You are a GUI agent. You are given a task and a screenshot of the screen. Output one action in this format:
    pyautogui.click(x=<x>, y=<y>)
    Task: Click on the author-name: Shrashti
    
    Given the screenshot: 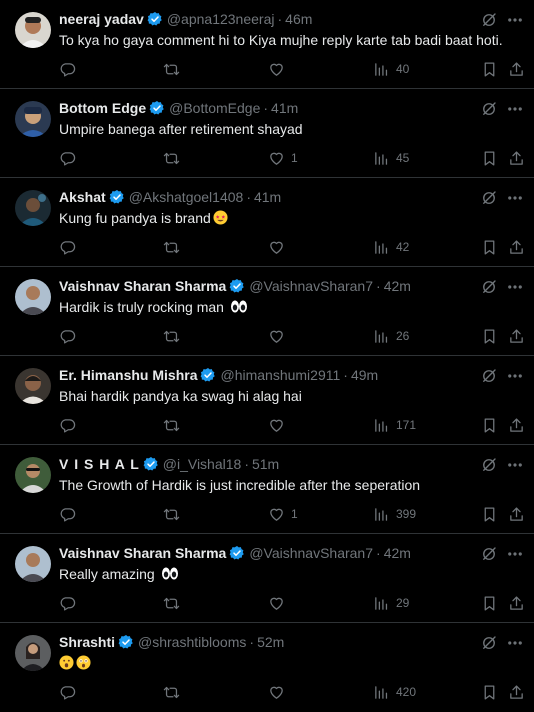 What is the action you would take?
    pyautogui.click(x=87, y=642)
    